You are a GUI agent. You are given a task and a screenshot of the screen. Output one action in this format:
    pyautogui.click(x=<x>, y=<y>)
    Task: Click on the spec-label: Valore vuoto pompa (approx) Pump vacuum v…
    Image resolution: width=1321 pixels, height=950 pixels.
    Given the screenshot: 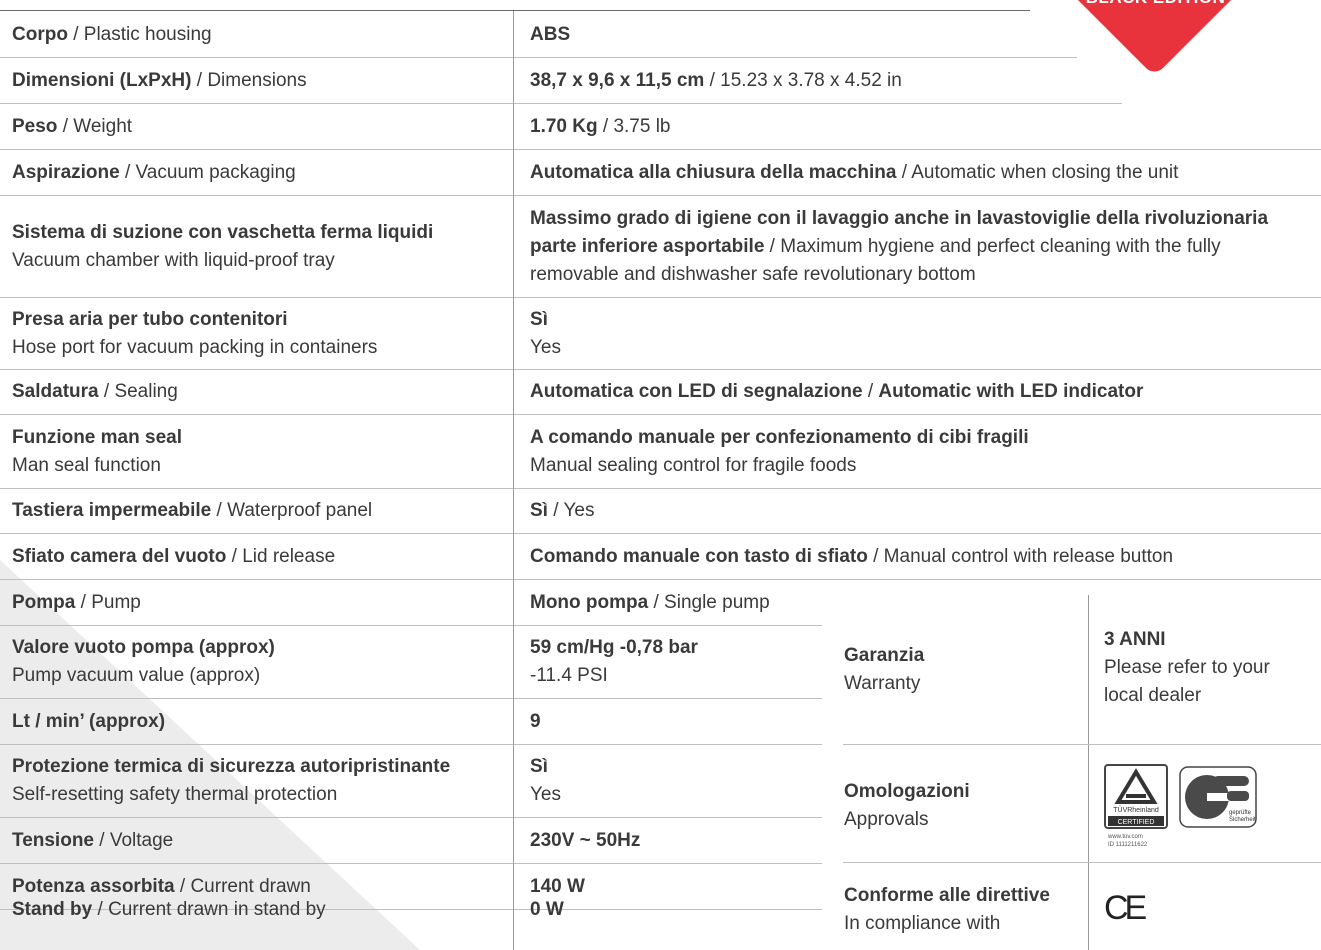 What is the action you would take?
    pyautogui.click(x=259, y=662)
    